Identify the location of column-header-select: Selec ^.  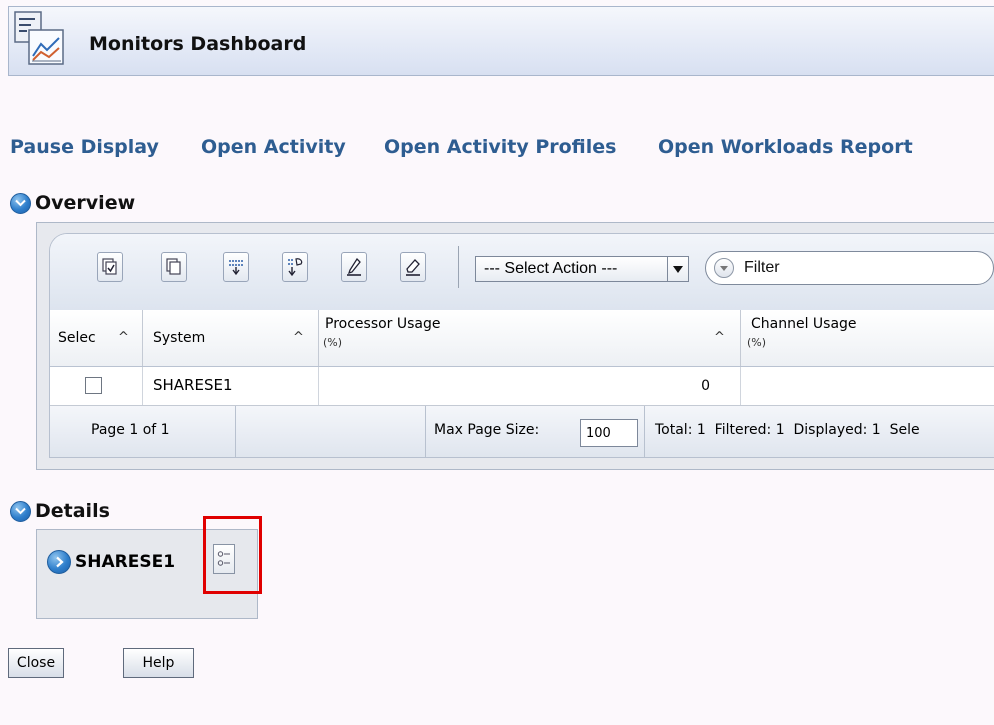
(96, 338).